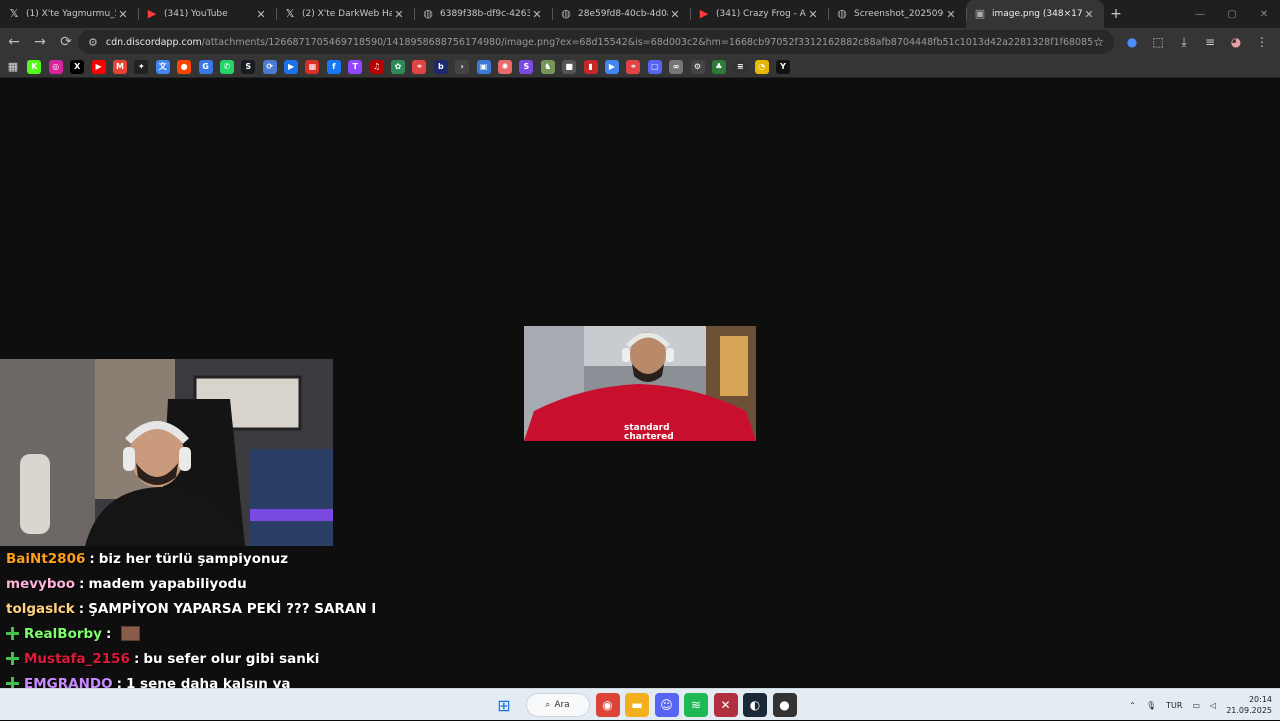 The image size is (1280, 721). I want to click on extension-icon: ●, so click(1132, 42).